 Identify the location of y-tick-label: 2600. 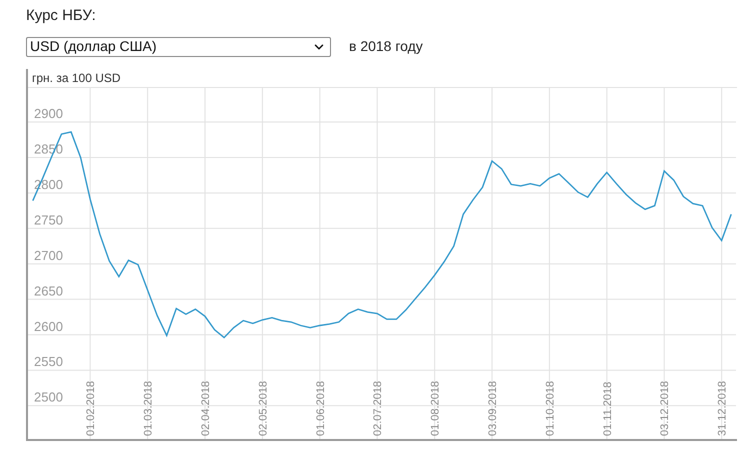
(48, 326).